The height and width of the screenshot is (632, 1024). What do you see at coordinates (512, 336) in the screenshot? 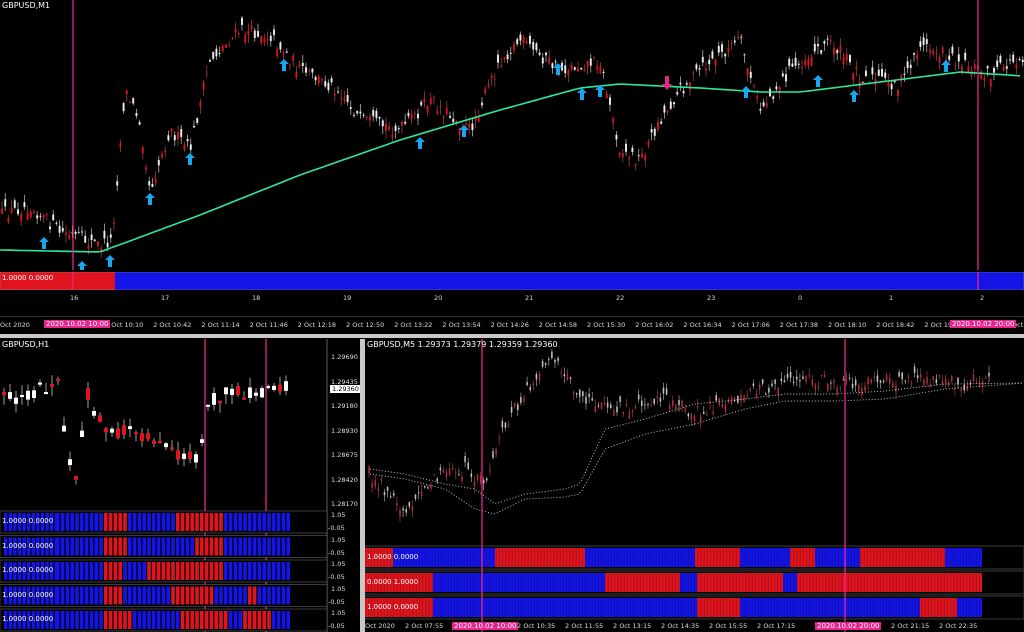
I see `window-divider` at bounding box center [512, 336].